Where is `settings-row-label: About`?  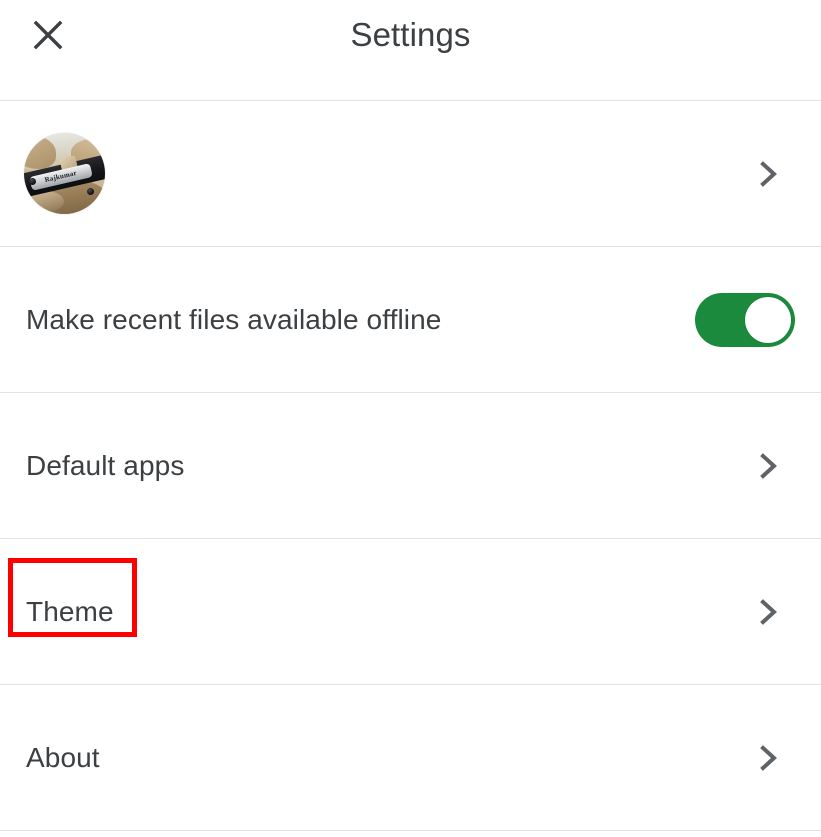
settings-row-label: About is located at coordinates (63, 757).